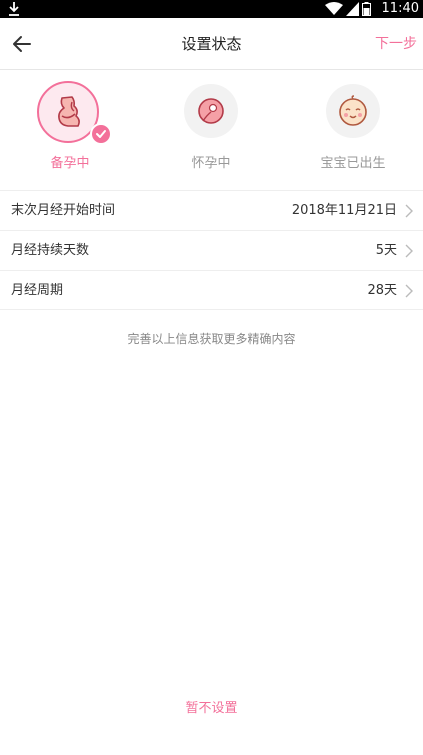 The image size is (423, 755). Describe the element at coordinates (353, 163) in the screenshot. I see `state-label: 宝宝已出生` at that location.